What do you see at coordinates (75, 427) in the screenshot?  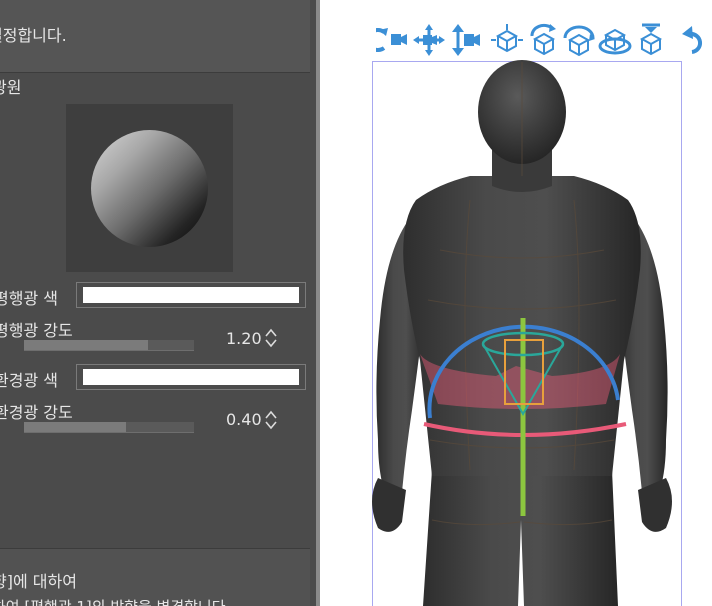 I see `ambient-light-intensity-fill` at bounding box center [75, 427].